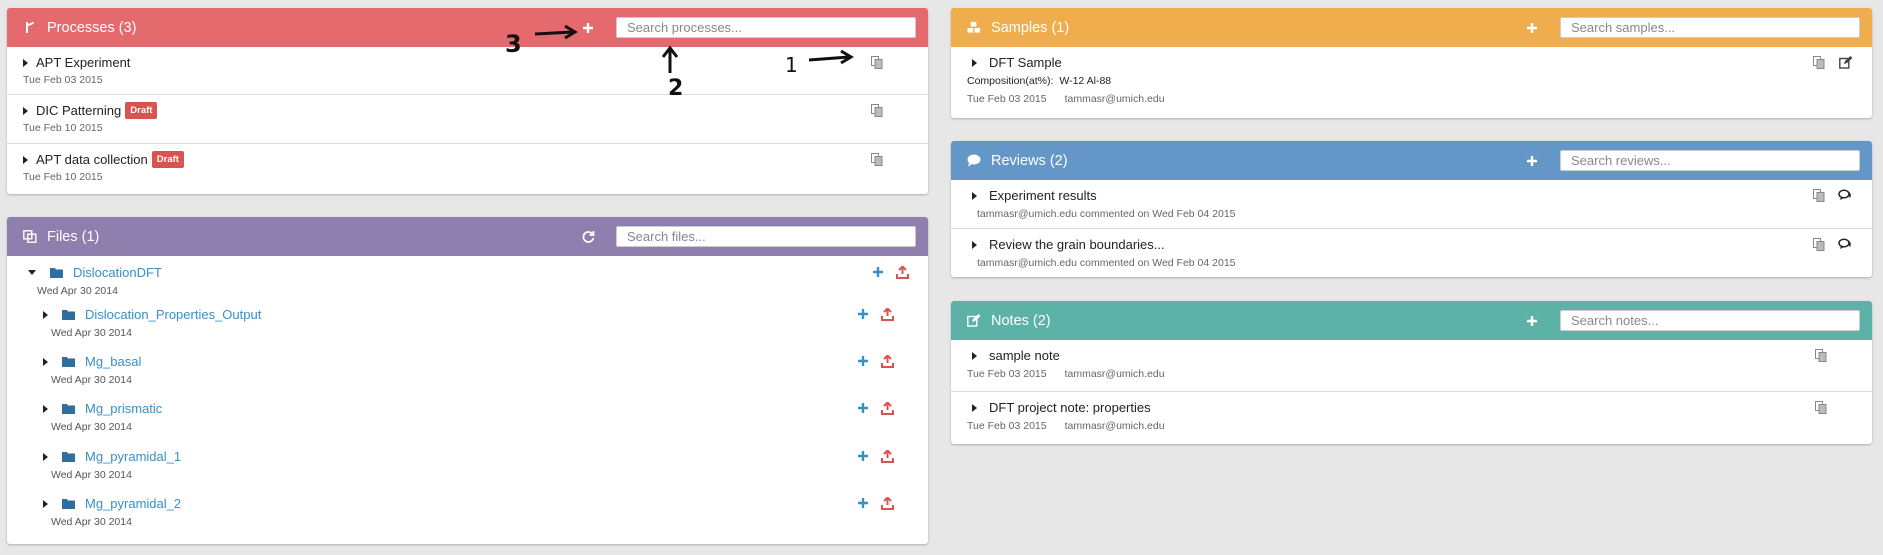 This screenshot has height=555, width=1883. Describe the element at coordinates (588, 237) in the screenshot. I see `refresh-files-button` at that location.